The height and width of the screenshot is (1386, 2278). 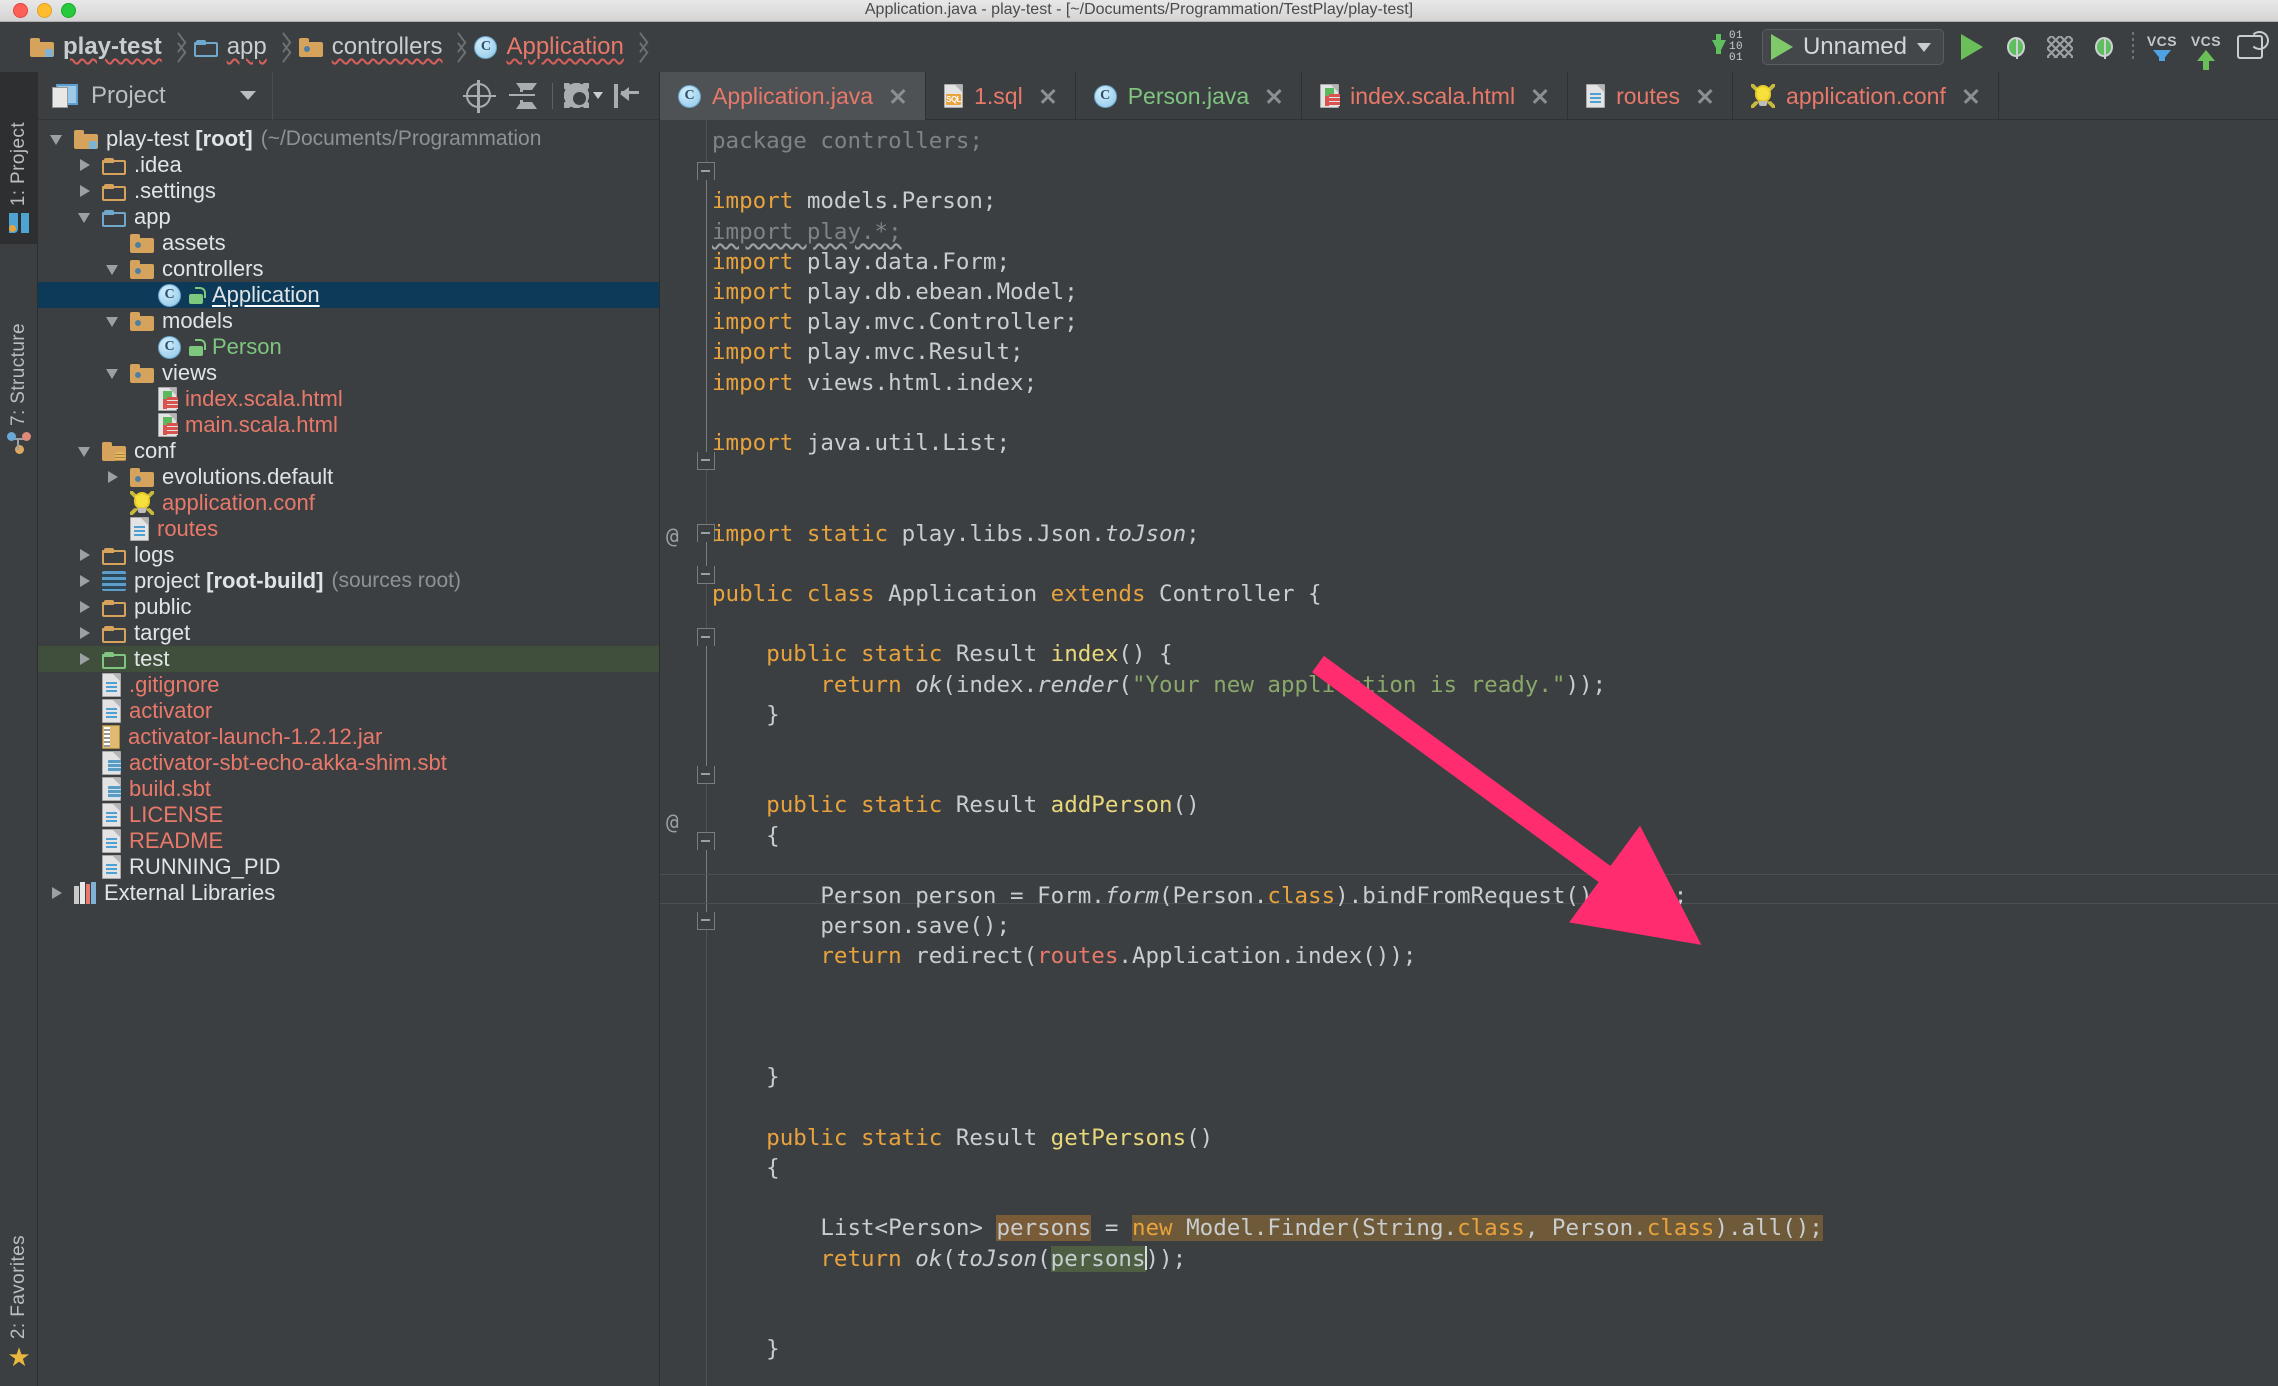 What do you see at coordinates (2206, 41) in the screenshot?
I see `vcs-label: VCS` at bounding box center [2206, 41].